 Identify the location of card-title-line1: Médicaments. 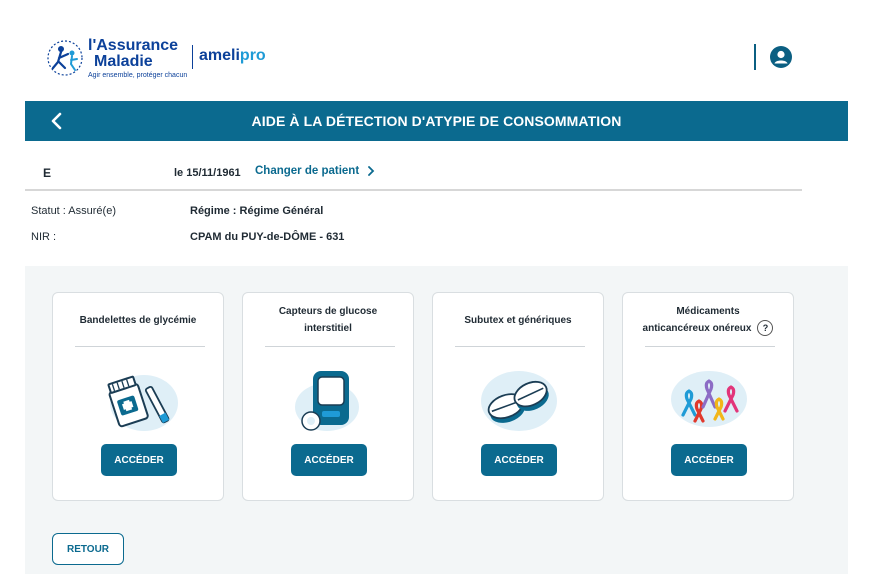
(708, 311).